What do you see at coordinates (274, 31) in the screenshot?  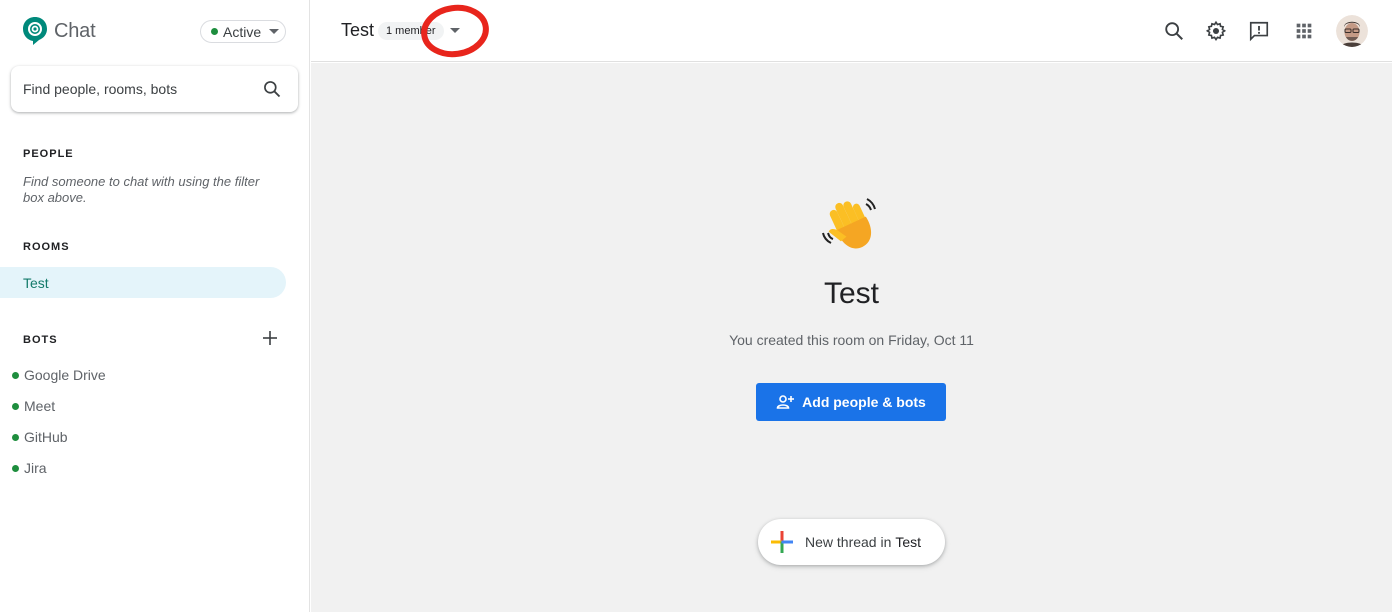 I see `chevron-down-icon` at bounding box center [274, 31].